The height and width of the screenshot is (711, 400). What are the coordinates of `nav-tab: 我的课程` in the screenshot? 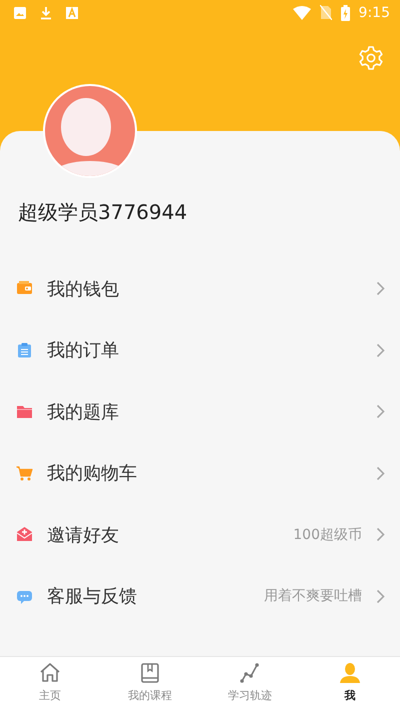 It's located at (150, 684).